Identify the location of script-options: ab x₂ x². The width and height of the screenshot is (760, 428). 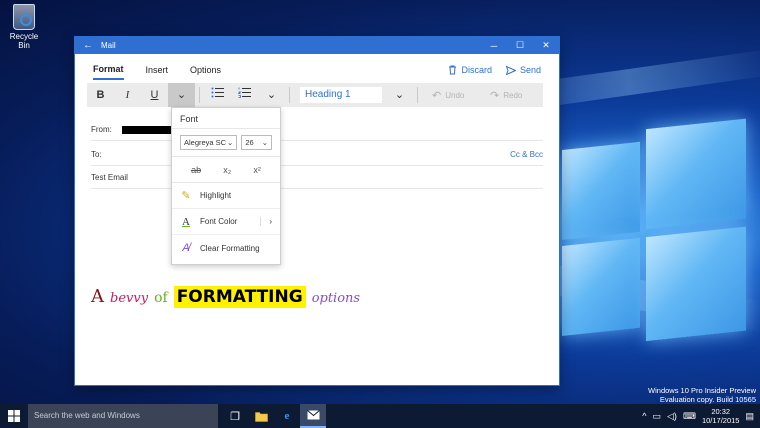
(226, 170).